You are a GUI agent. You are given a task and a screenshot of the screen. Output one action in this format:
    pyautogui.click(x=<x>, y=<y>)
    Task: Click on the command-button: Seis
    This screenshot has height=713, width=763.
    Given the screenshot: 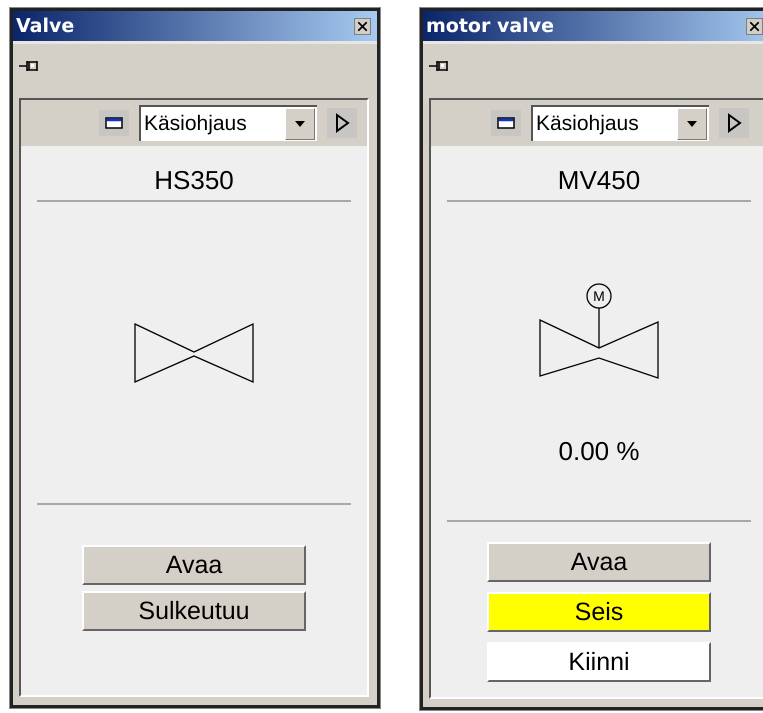 What is the action you would take?
    pyautogui.click(x=599, y=612)
    